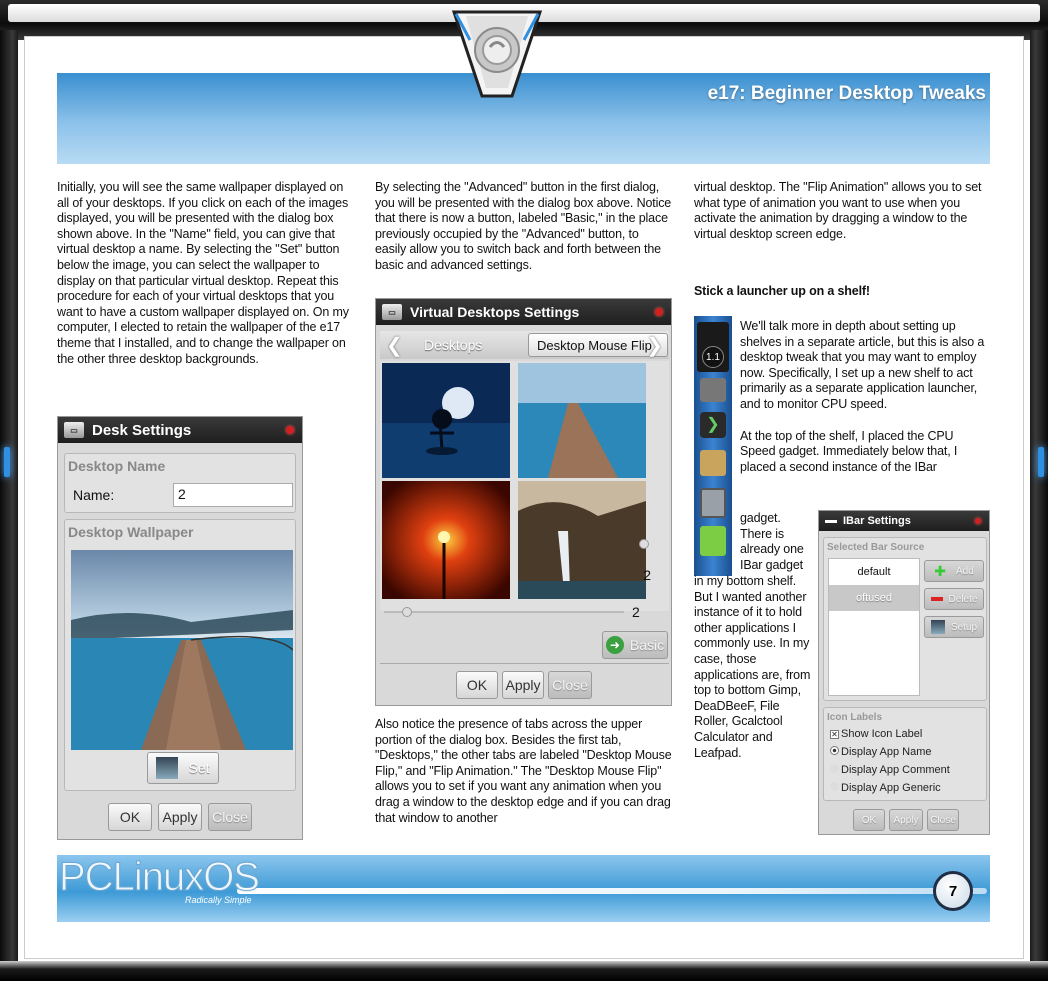  I want to click on footer-swoosh, so click(612, 891).